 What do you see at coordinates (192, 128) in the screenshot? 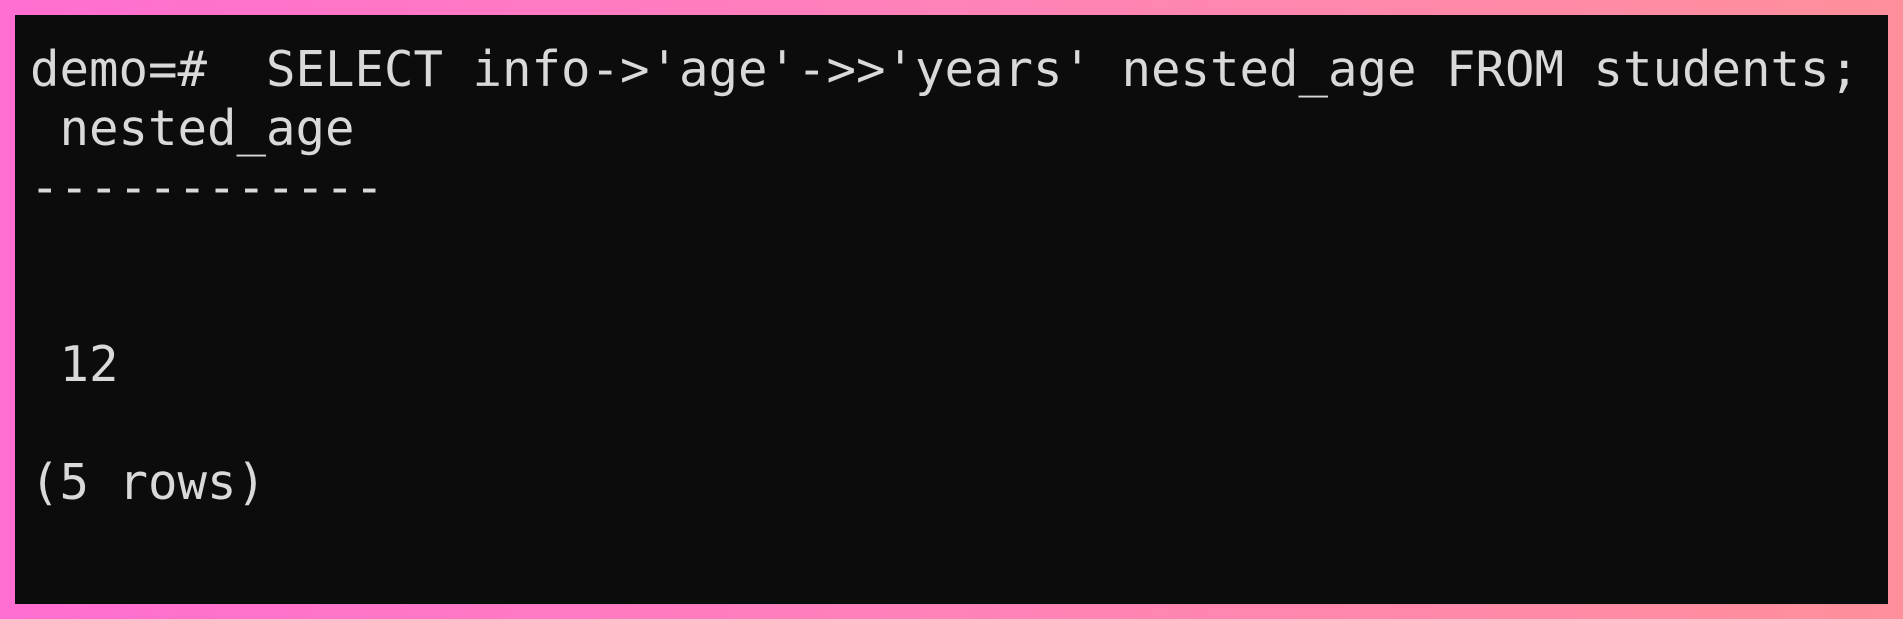
I see `result-column-header: nested_age` at bounding box center [192, 128].